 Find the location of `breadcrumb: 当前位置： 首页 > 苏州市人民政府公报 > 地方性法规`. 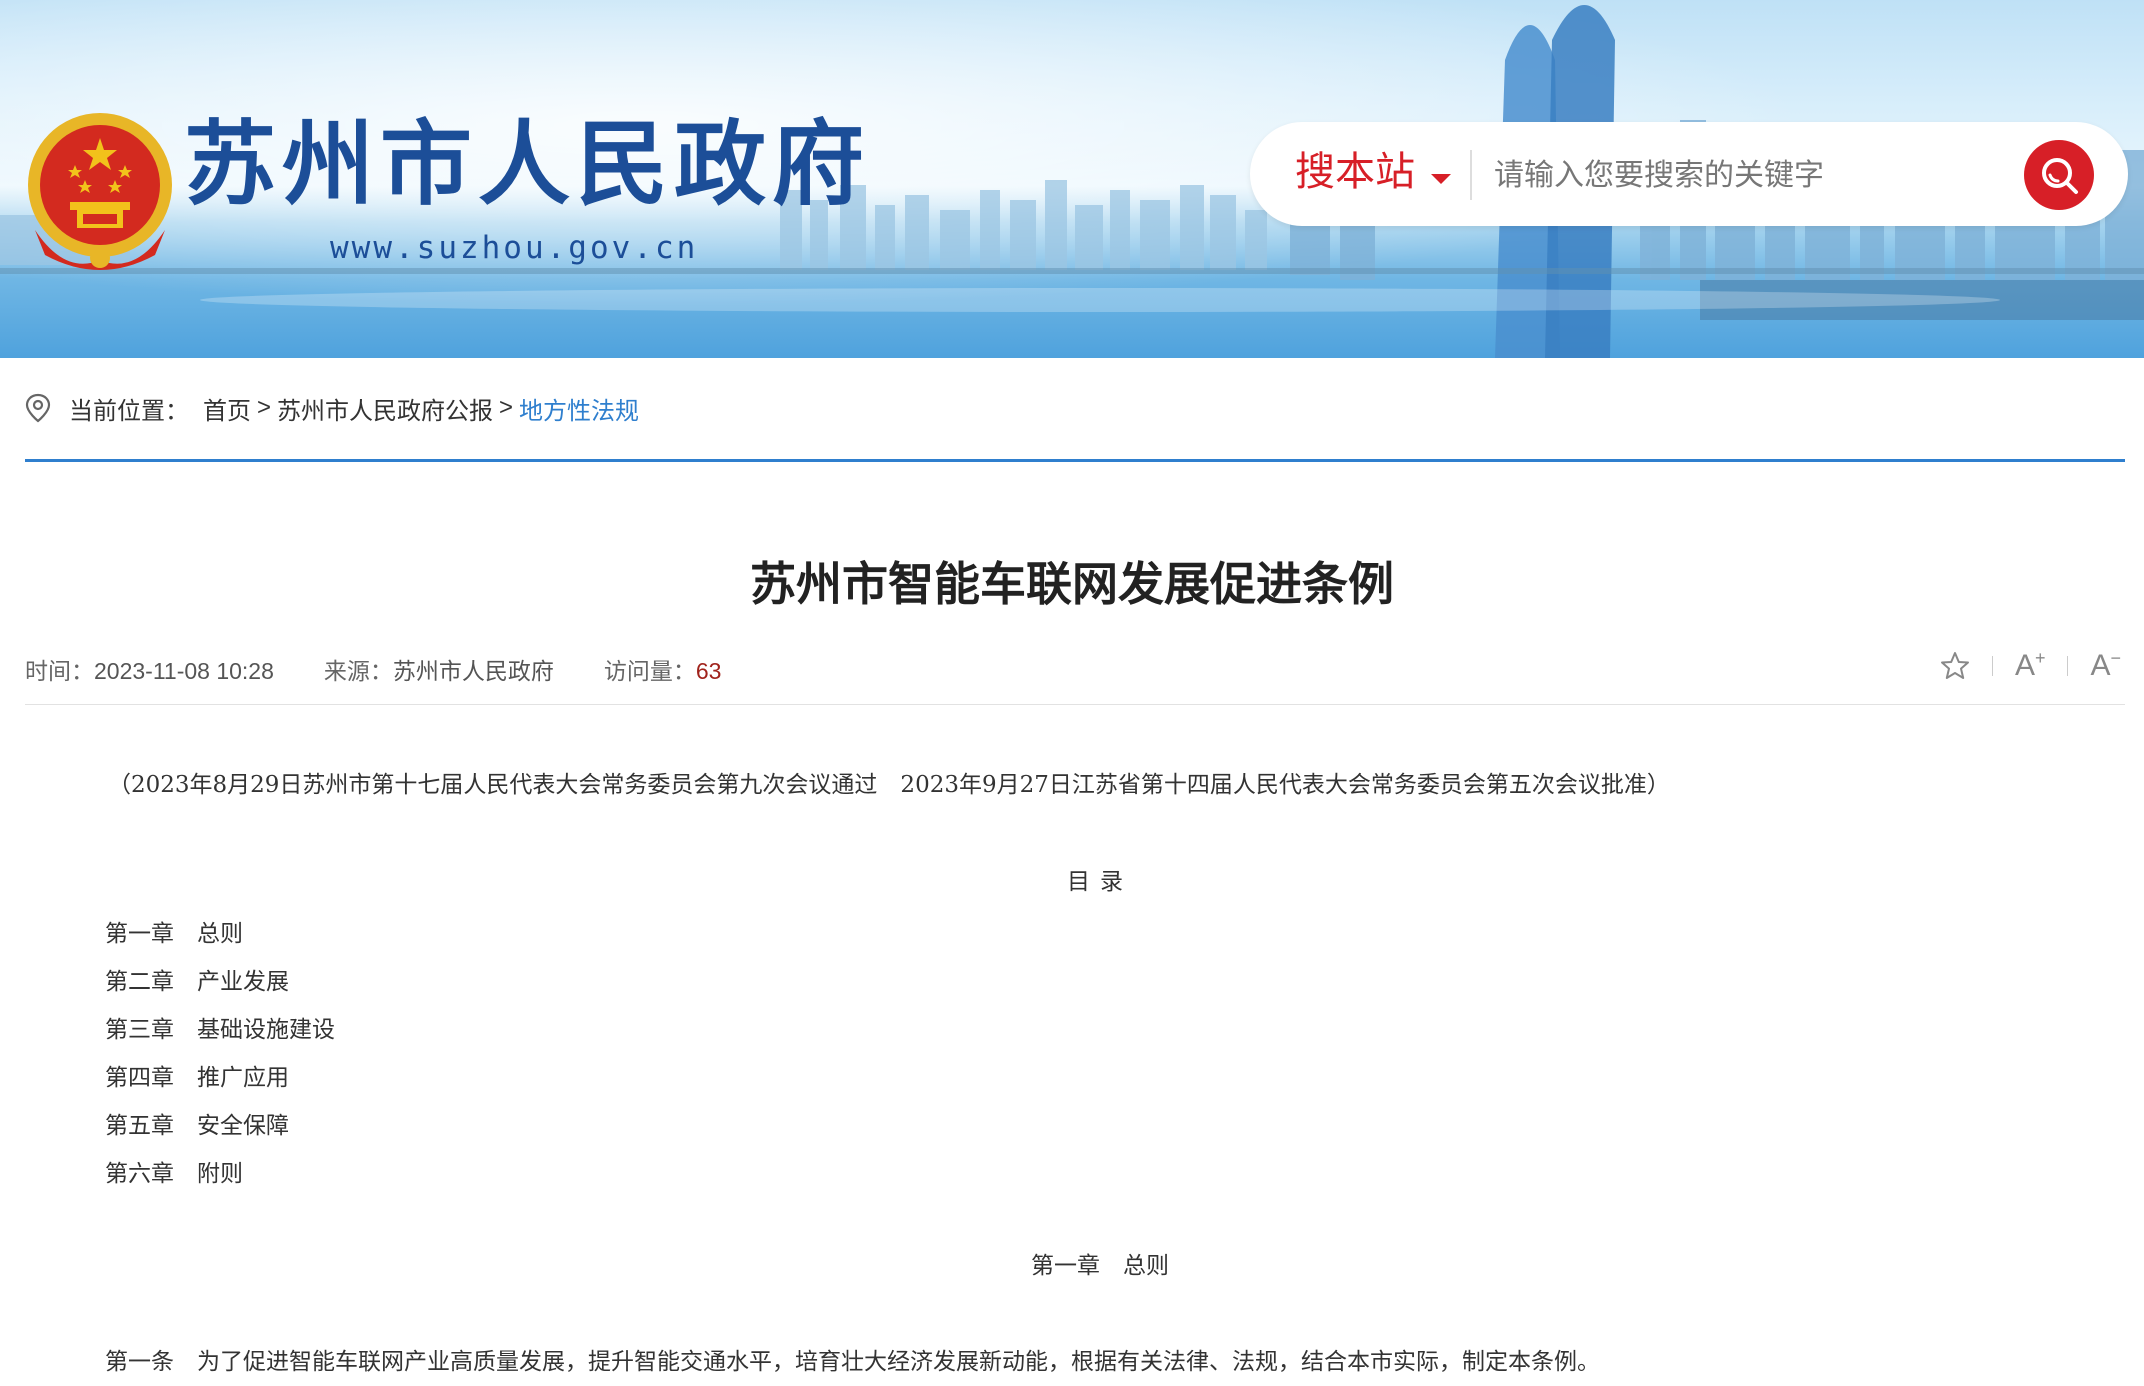

breadcrumb: 当前位置： 首页 > 苏州市人民政府公报 > 地方性法规 is located at coordinates (332, 408).